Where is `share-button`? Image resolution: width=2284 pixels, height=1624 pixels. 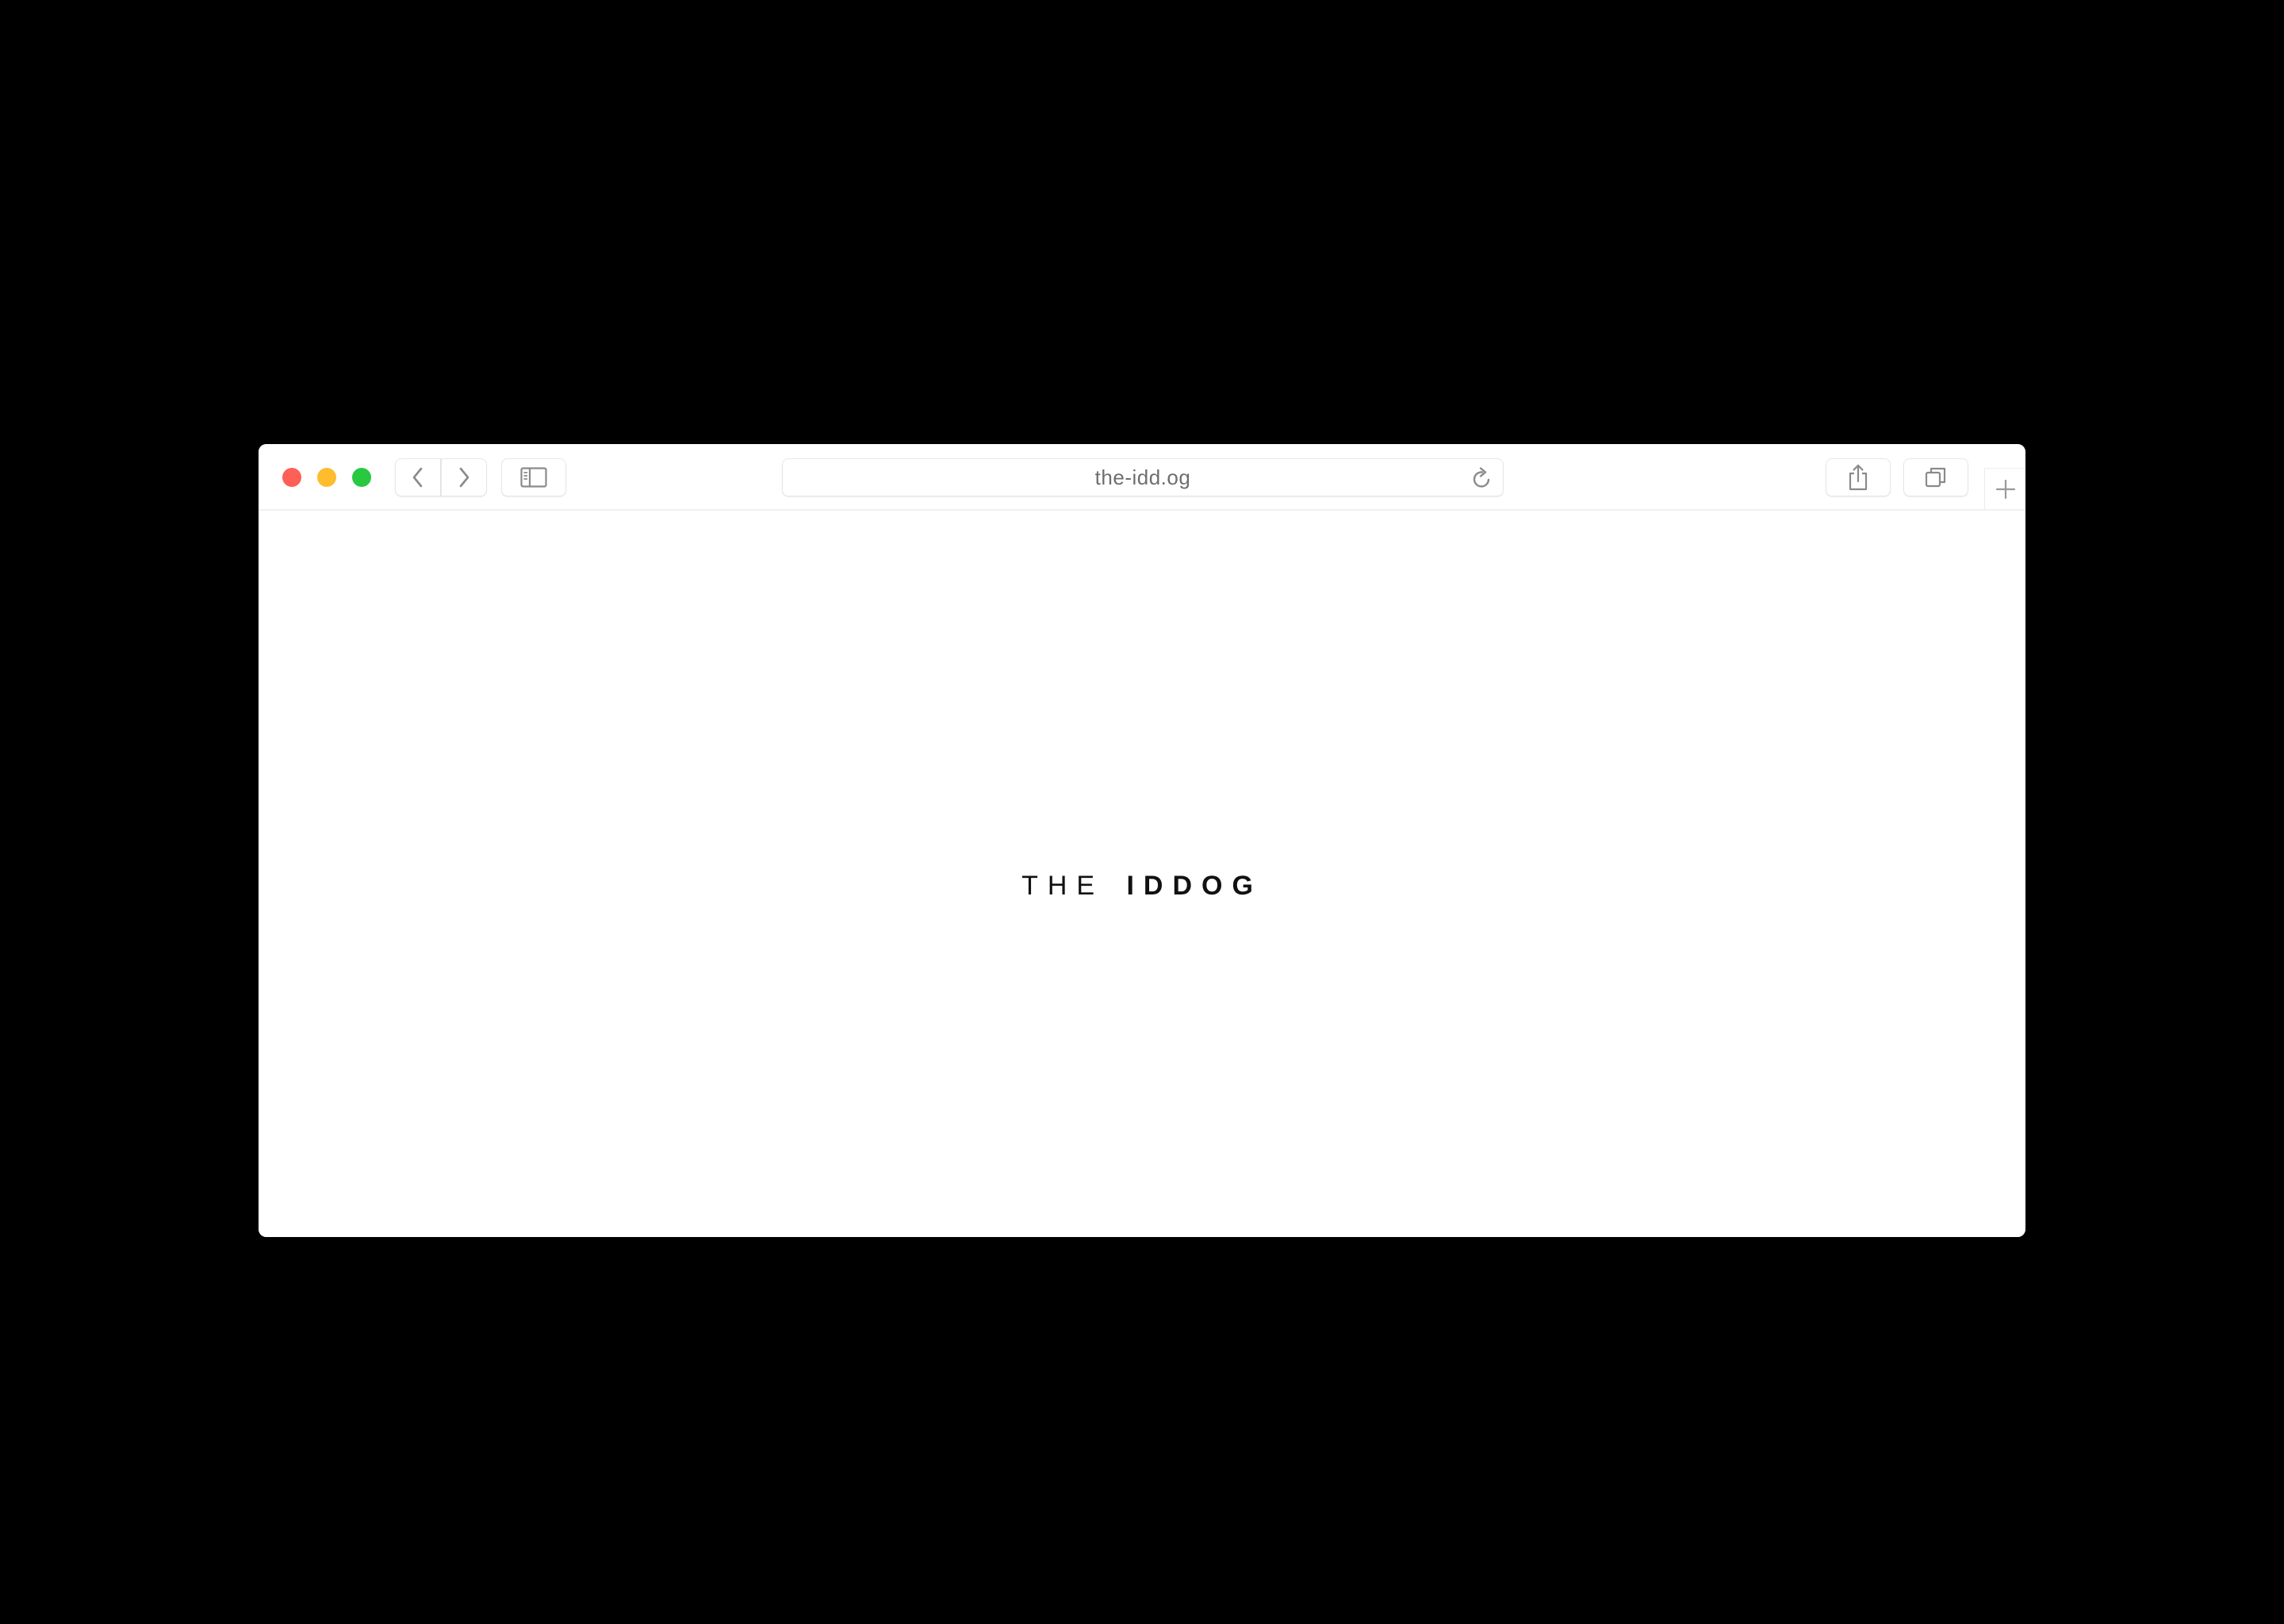
share-button is located at coordinates (1858, 477).